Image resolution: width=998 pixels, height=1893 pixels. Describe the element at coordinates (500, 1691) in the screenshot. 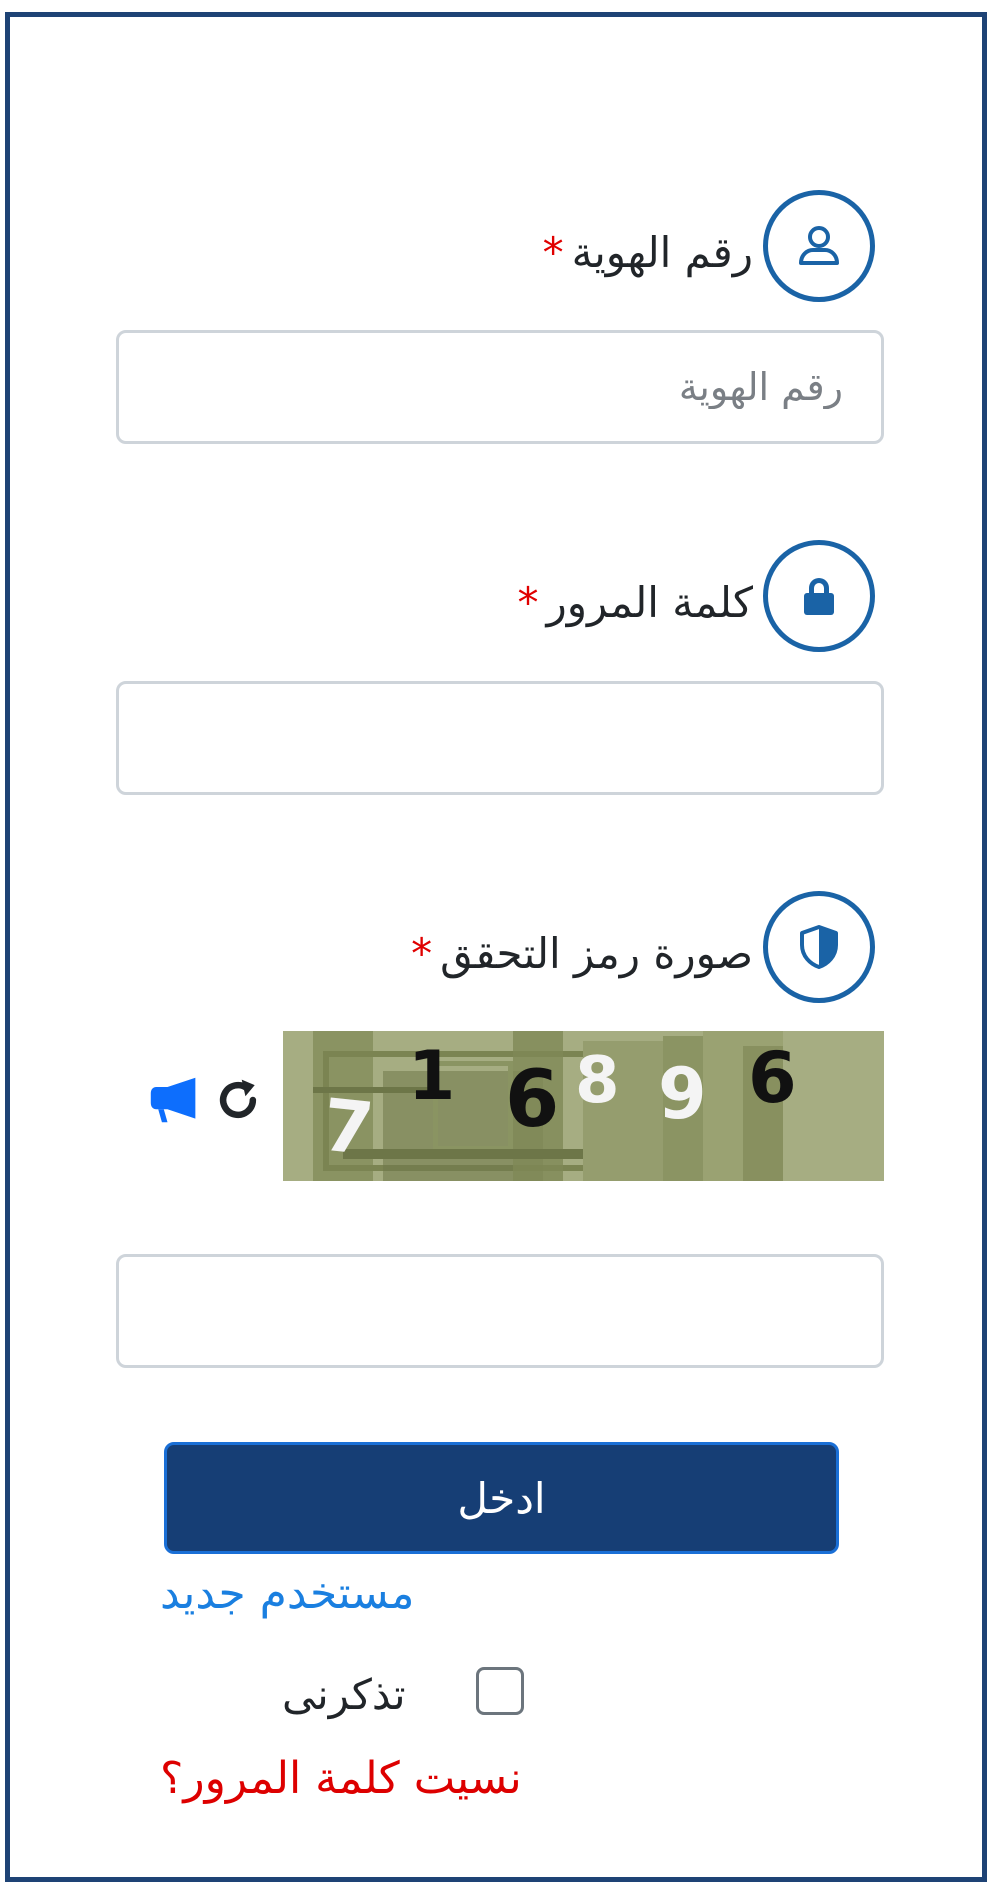

I see `remember-me-checkbox` at that location.